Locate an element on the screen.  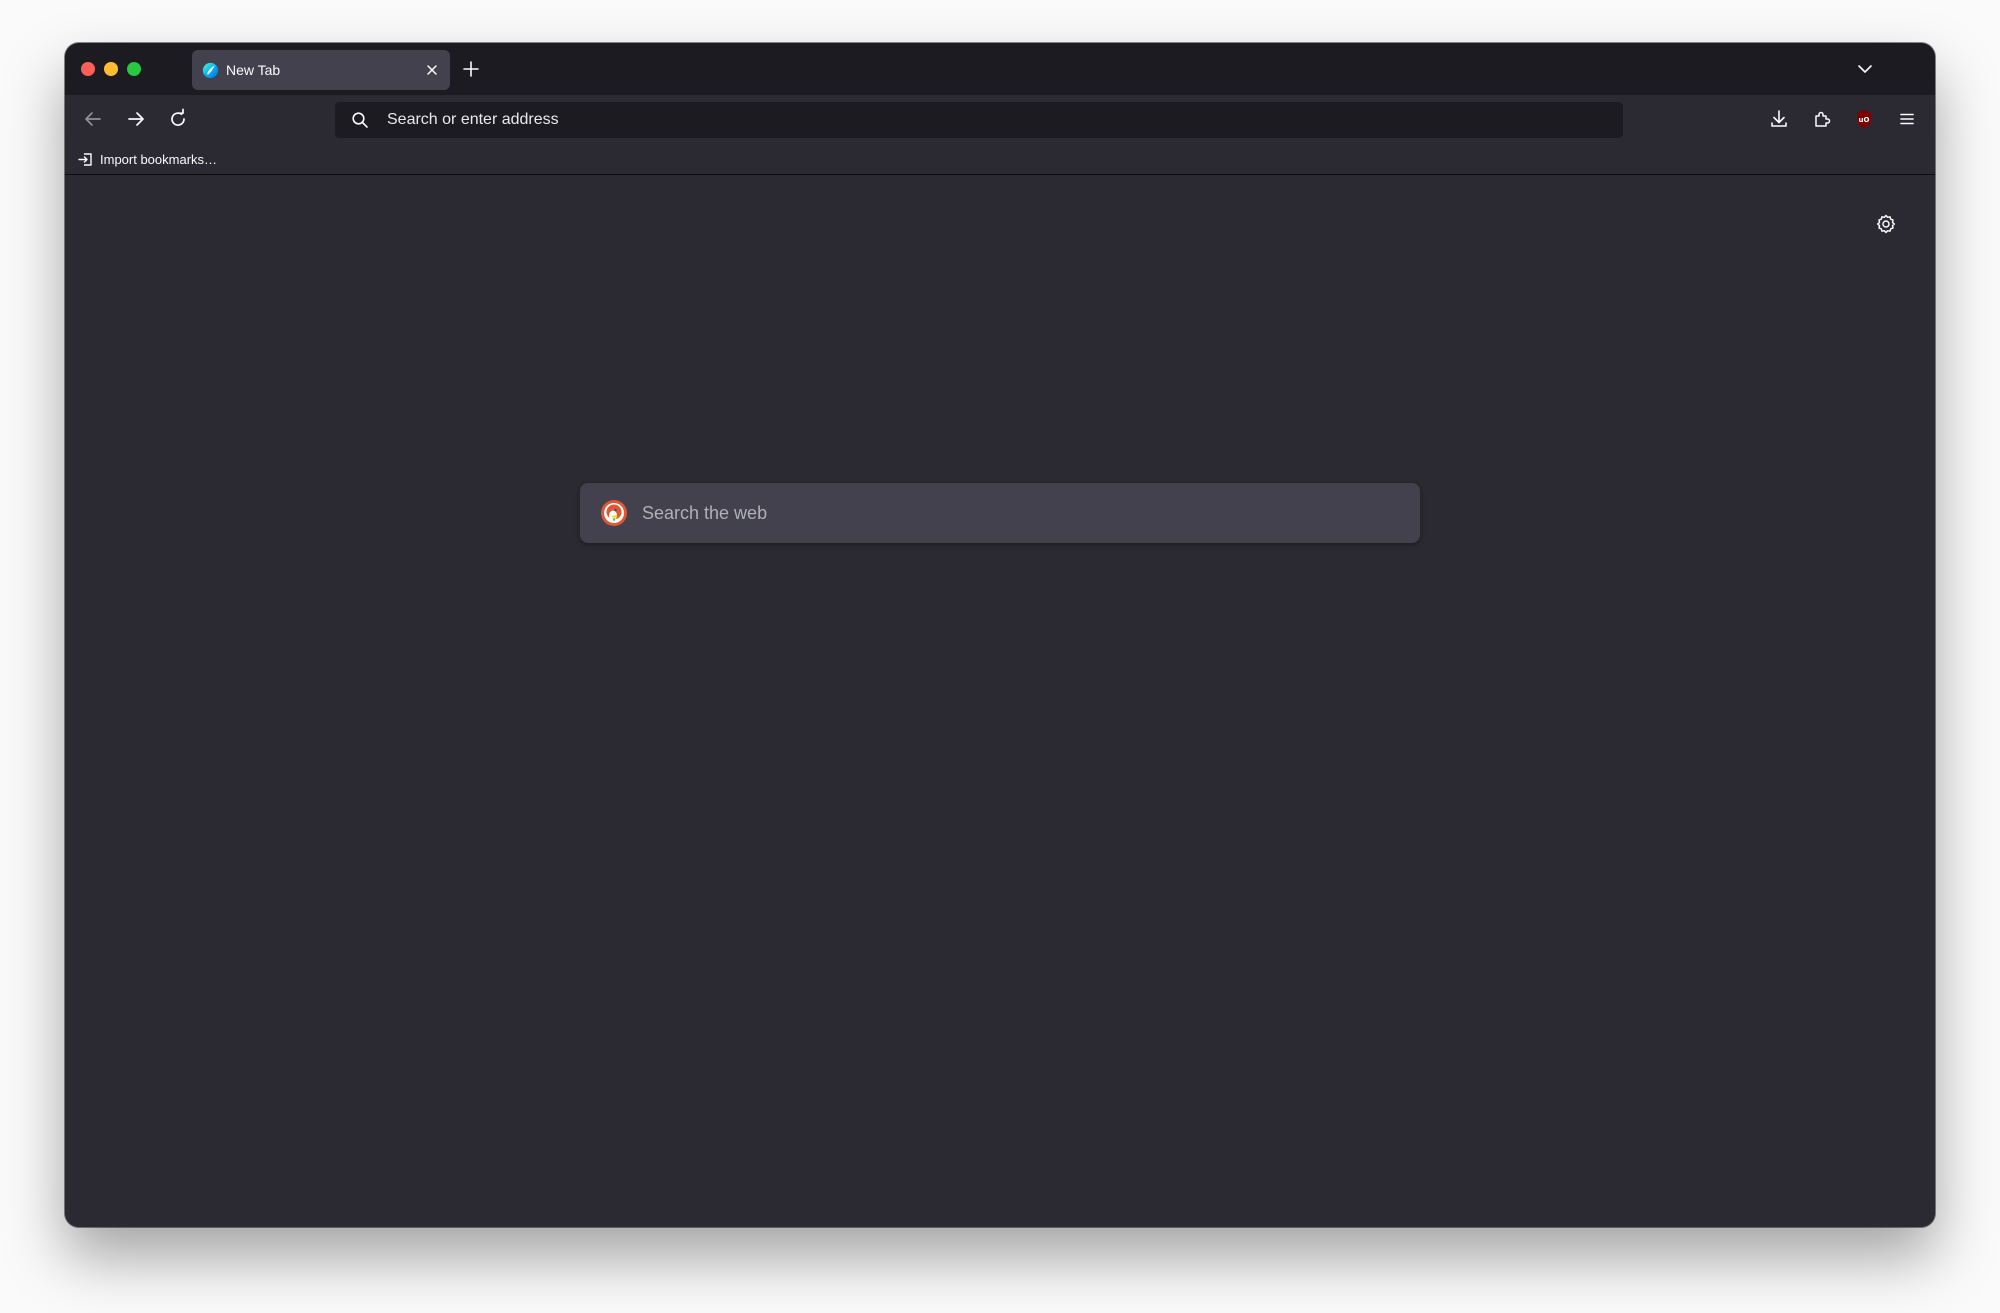
window-zoom-button is located at coordinates (134, 69).